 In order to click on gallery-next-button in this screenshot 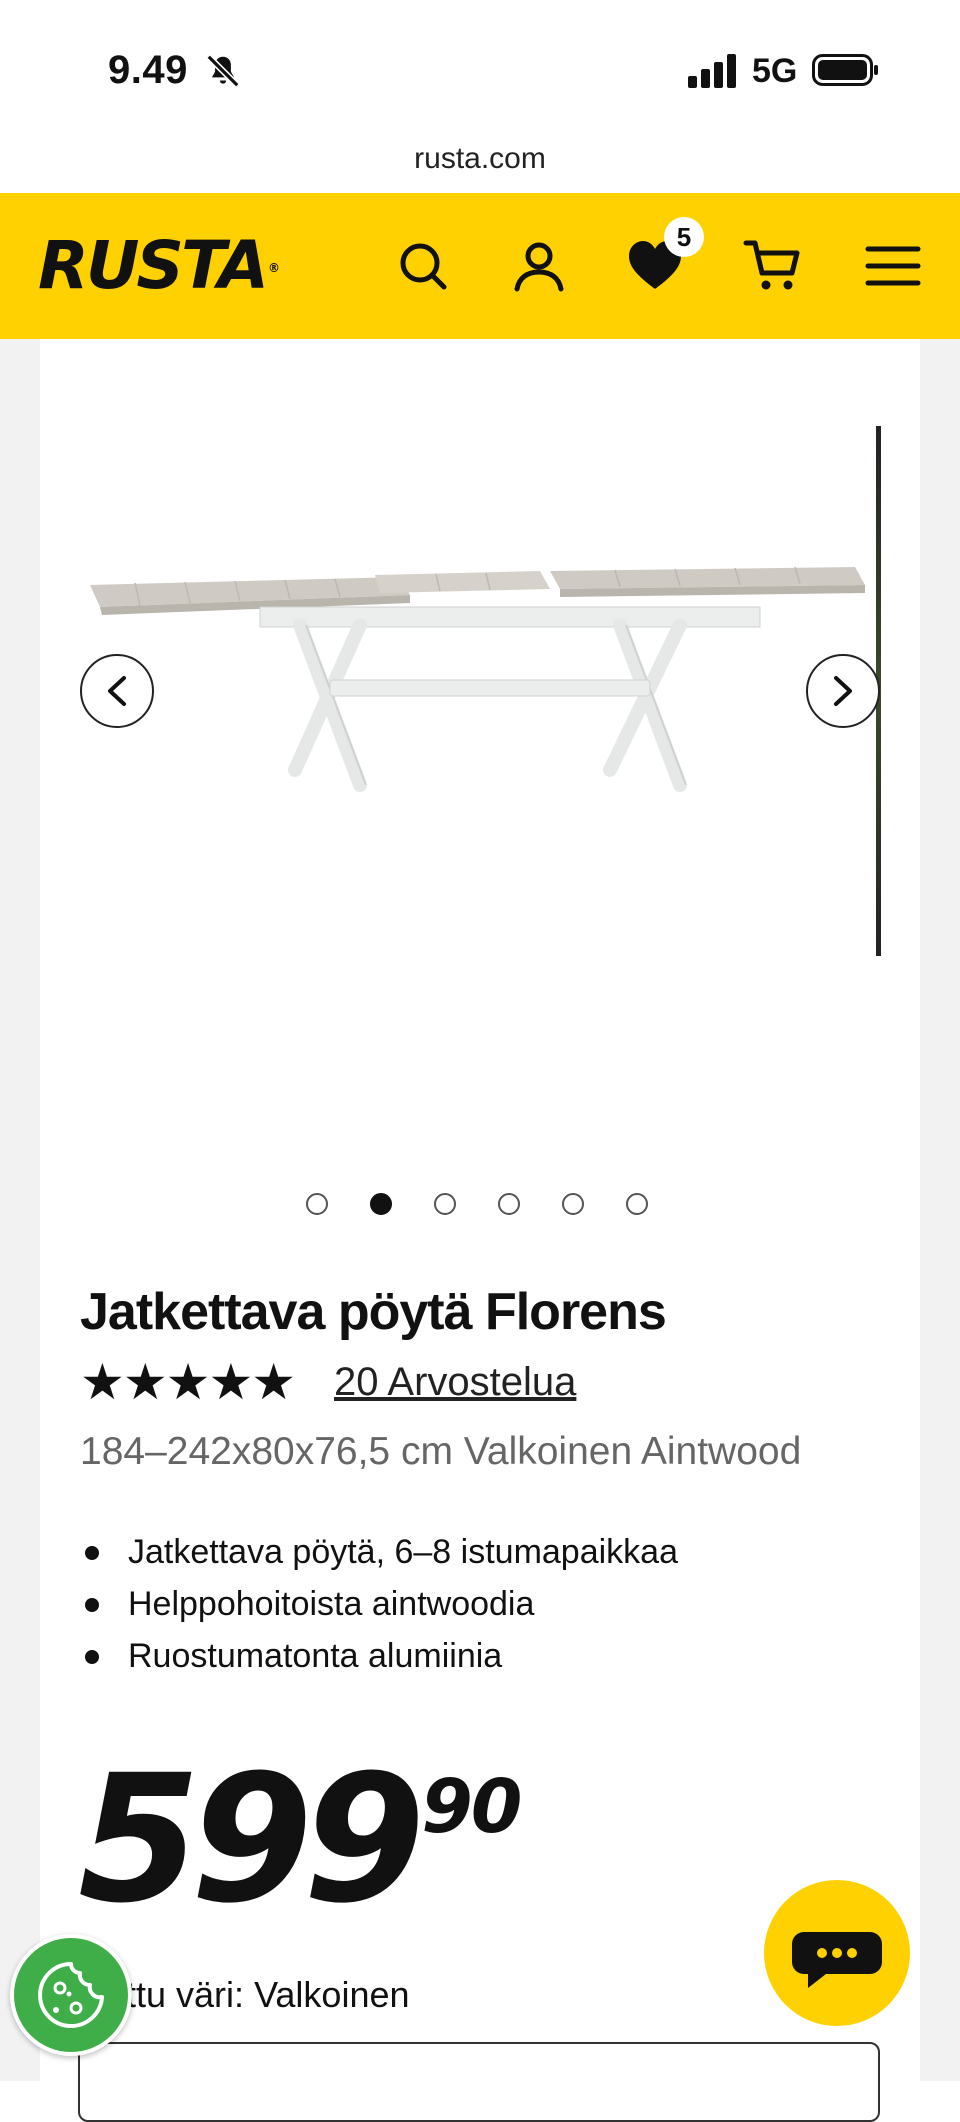, I will do `click(843, 691)`.